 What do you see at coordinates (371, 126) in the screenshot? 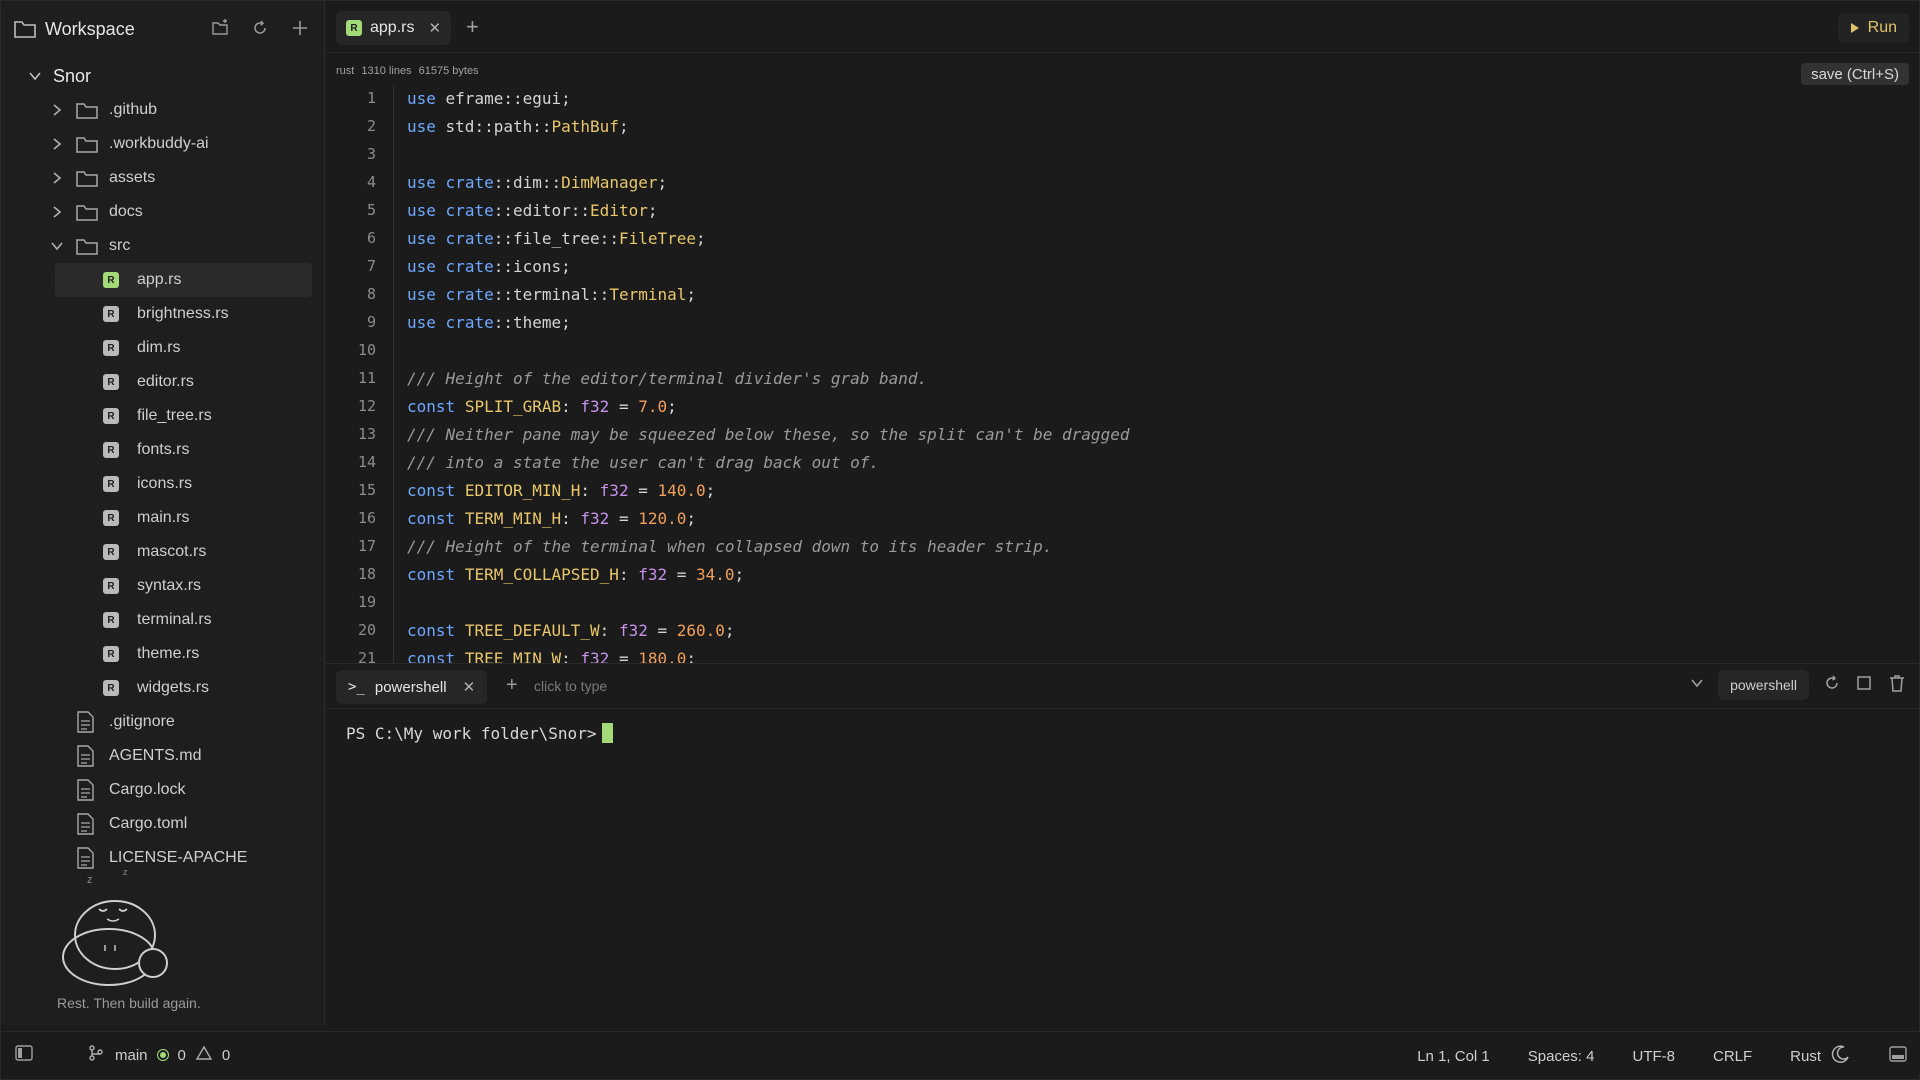
I see `line-number: 2` at bounding box center [371, 126].